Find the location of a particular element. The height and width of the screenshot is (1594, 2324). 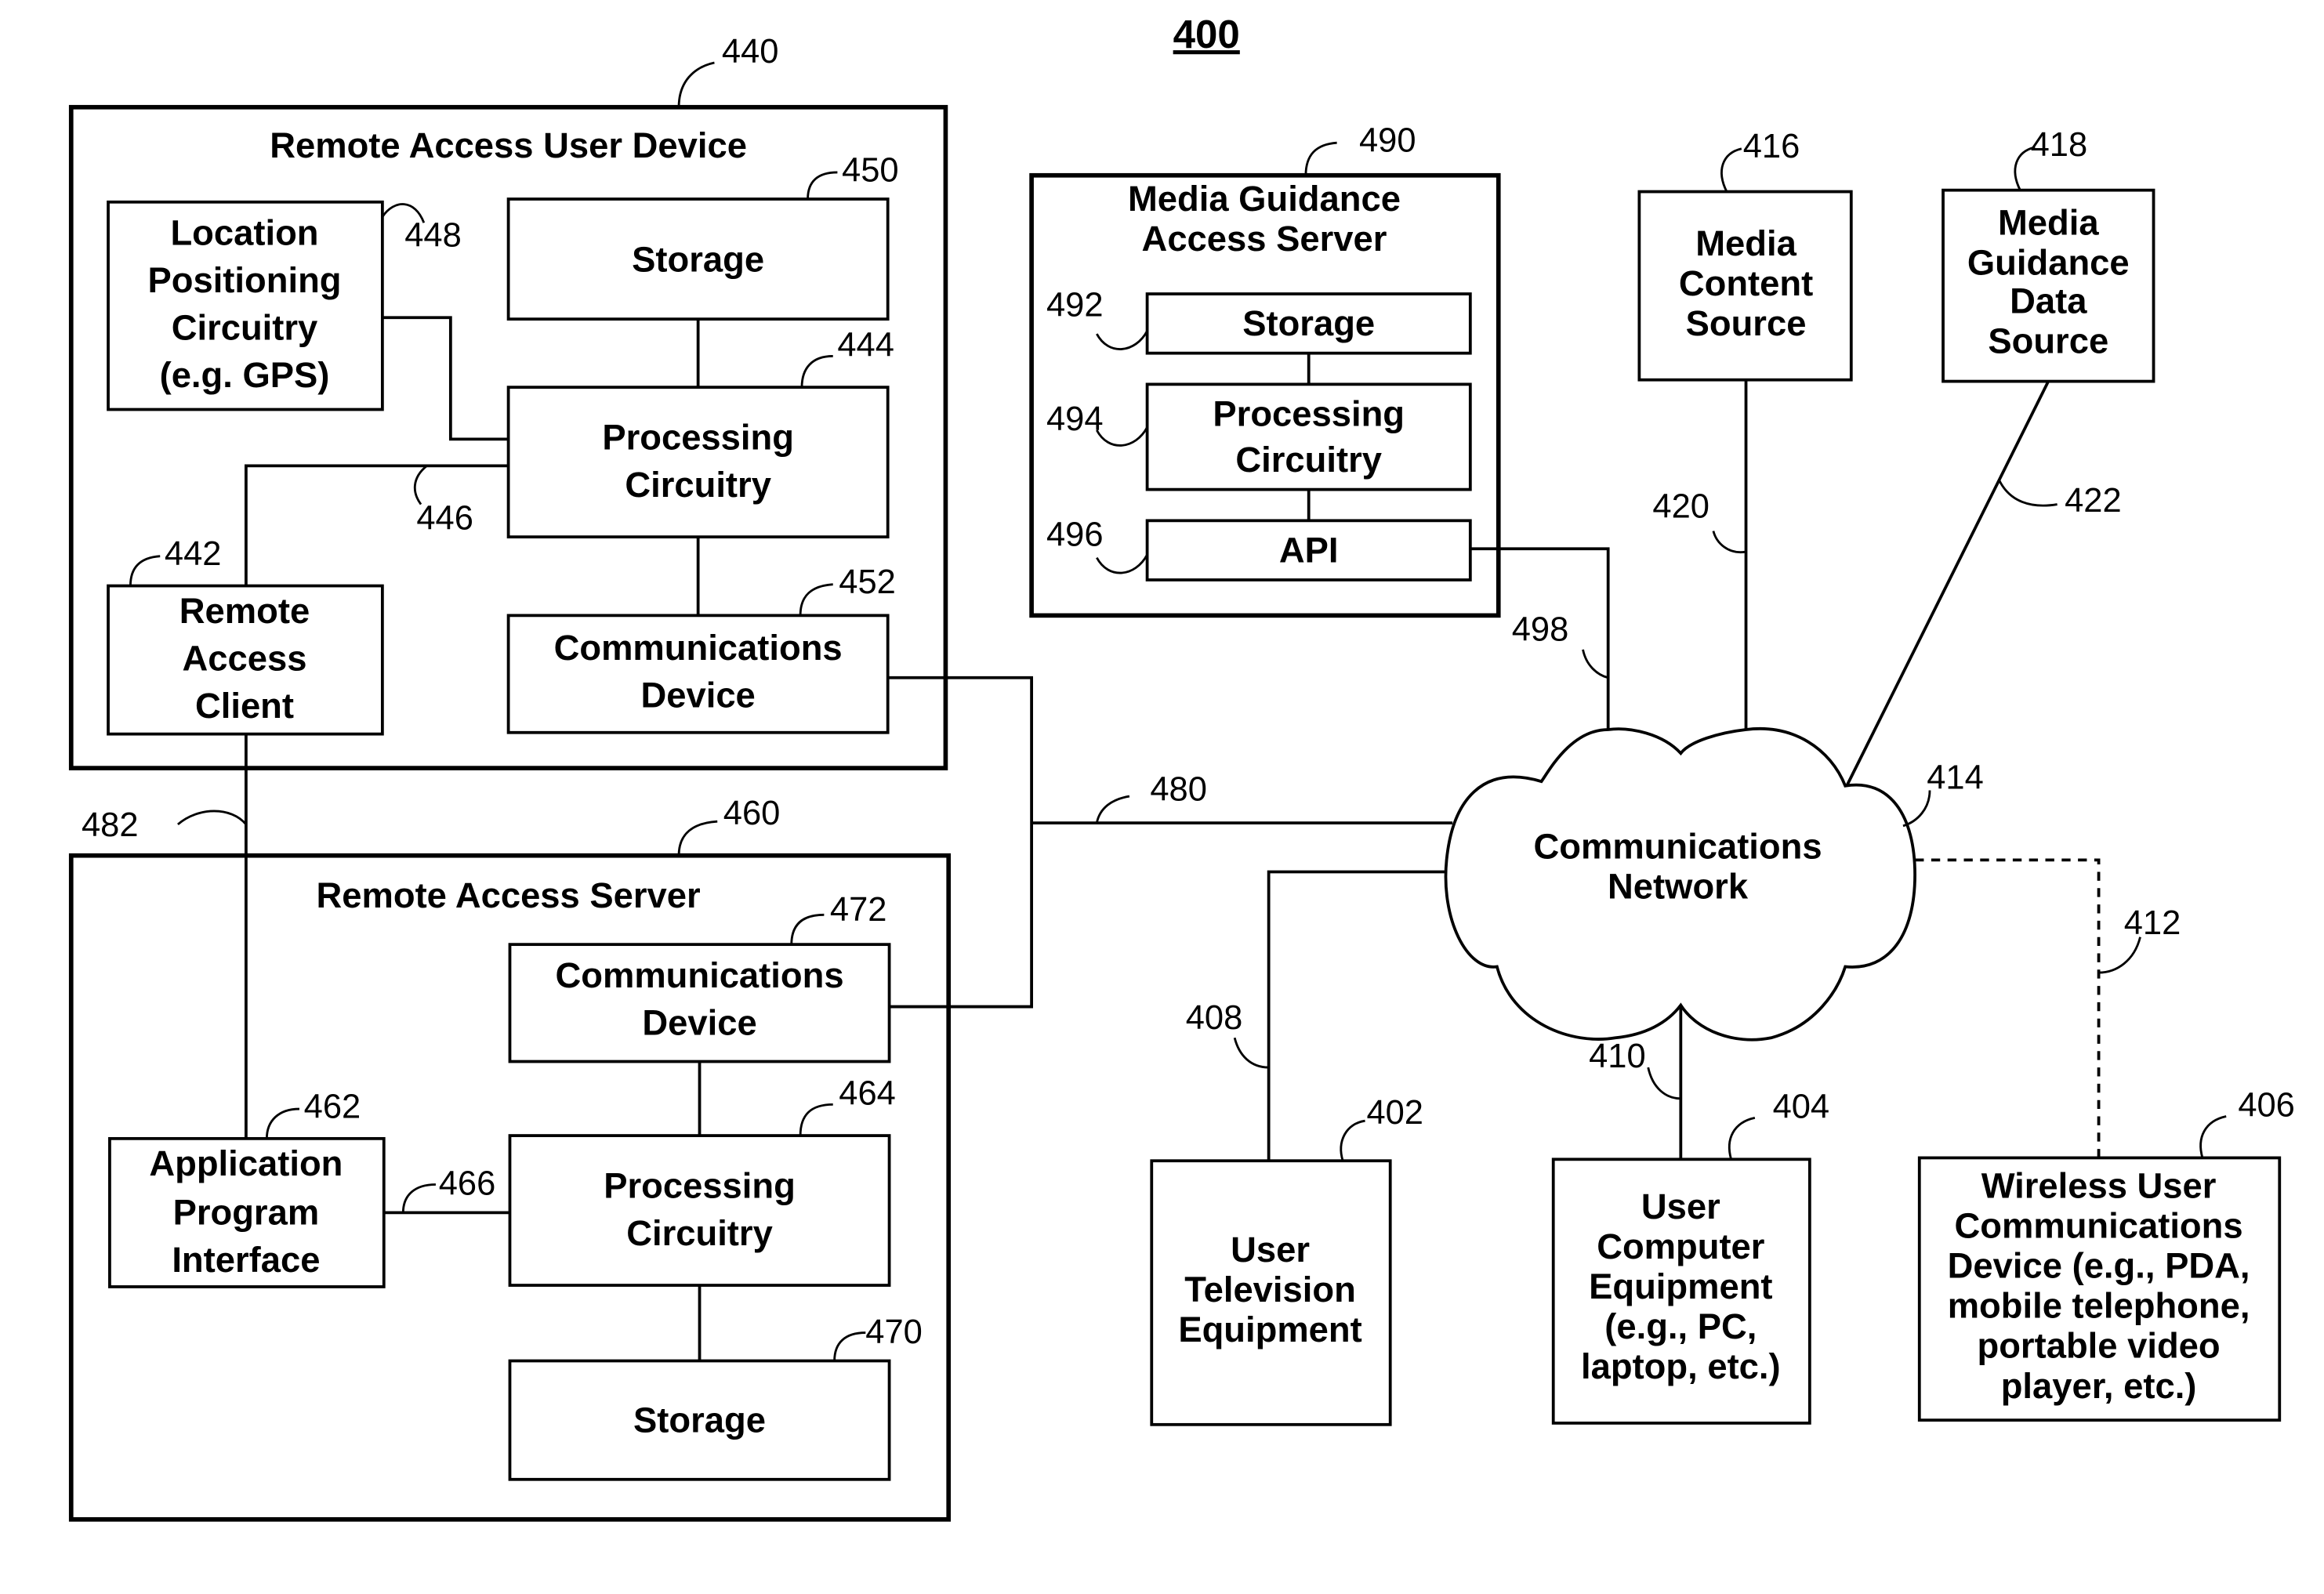

figure-number: 400 is located at coordinates (1206, 34).